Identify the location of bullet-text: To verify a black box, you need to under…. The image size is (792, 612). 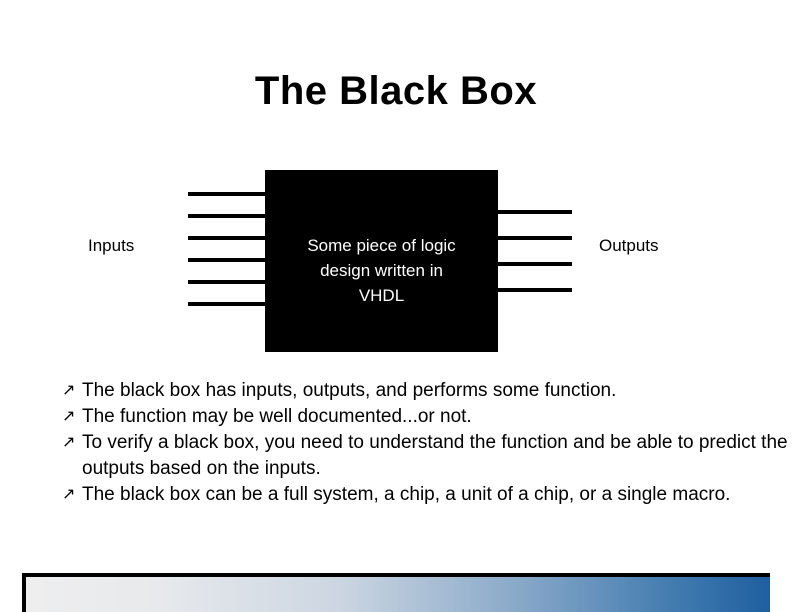
(435, 455).